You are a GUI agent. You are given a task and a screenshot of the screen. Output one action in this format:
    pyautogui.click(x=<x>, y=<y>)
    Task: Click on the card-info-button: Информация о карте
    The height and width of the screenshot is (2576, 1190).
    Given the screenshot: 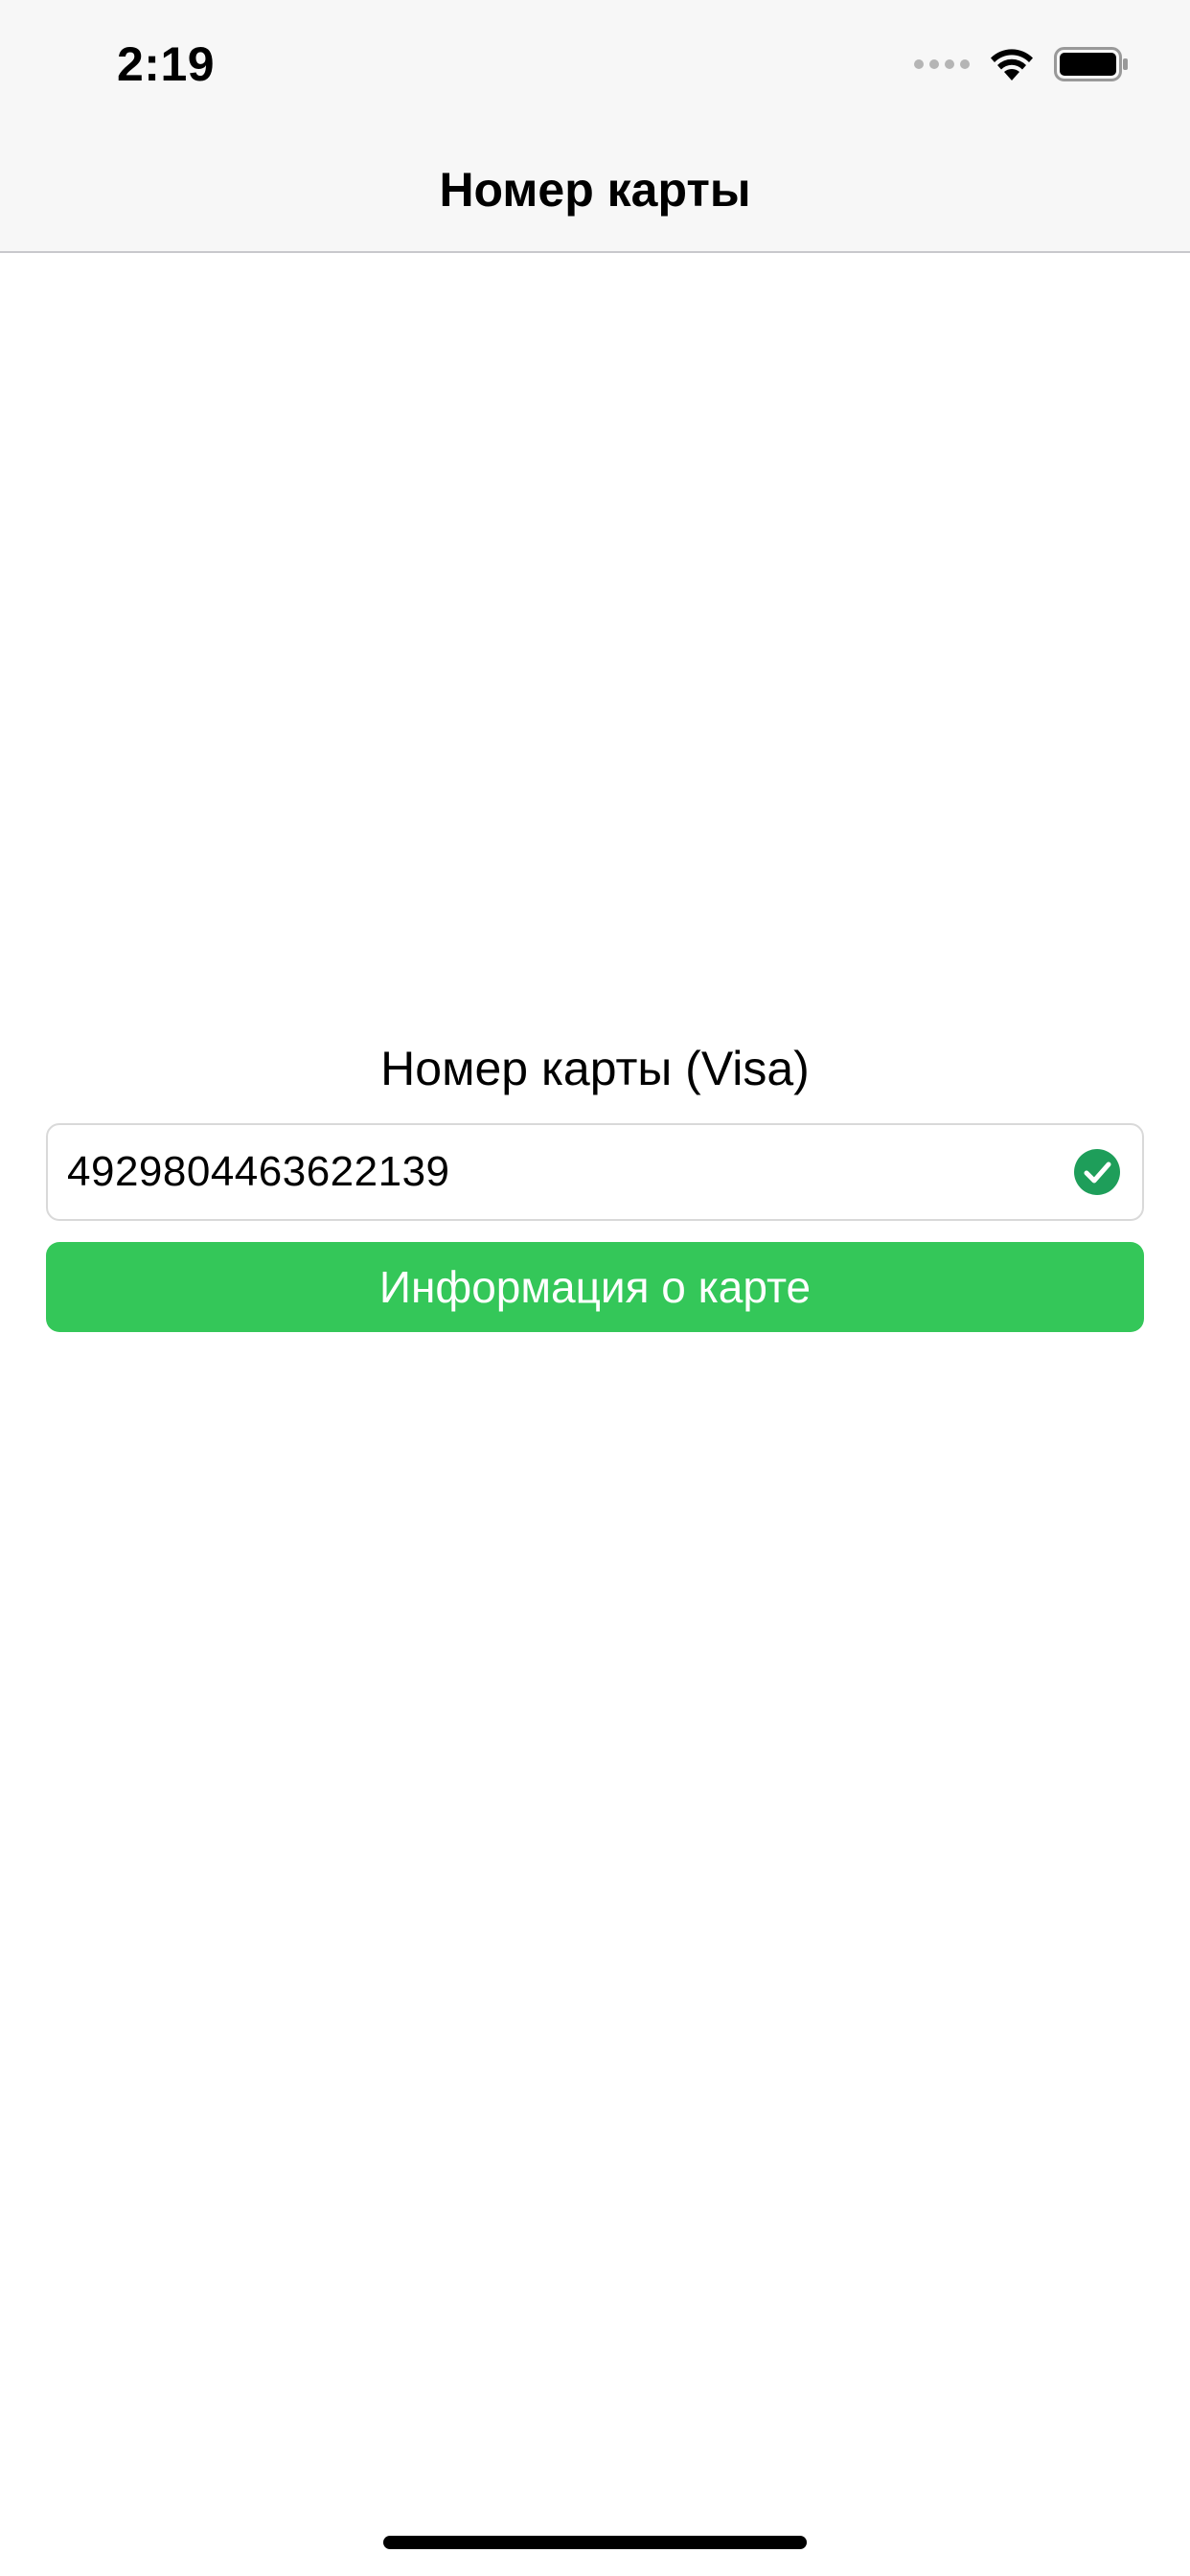 What is the action you would take?
    pyautogui.click(x=595, y=1287)
    